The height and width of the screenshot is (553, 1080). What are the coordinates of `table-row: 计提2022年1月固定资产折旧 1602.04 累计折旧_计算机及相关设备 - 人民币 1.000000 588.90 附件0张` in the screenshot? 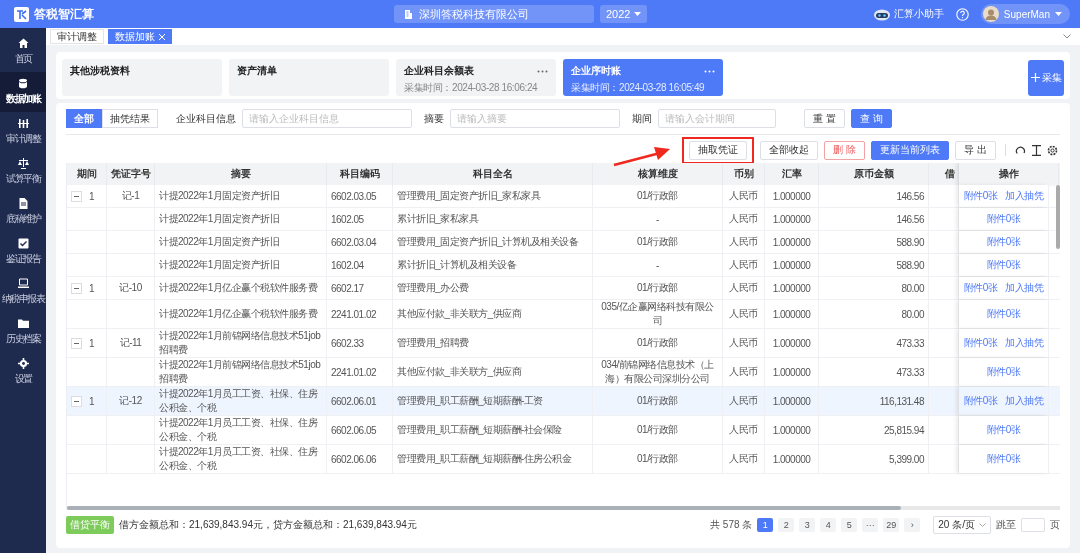 It's located at (563, 265).